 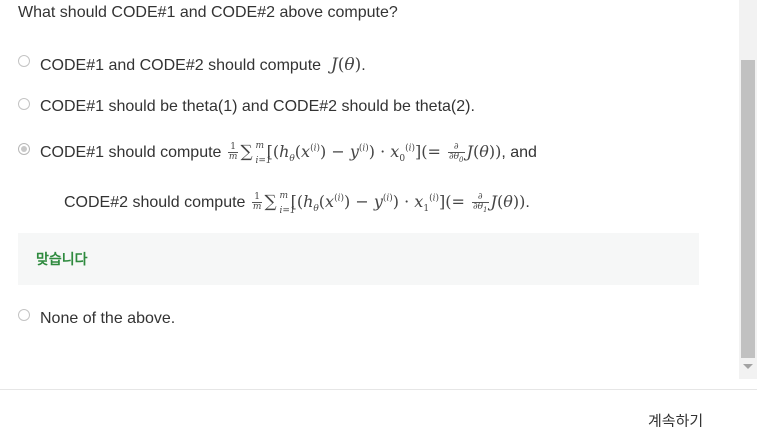 I want to click on option-2-radio, so click(x=24, y=104).